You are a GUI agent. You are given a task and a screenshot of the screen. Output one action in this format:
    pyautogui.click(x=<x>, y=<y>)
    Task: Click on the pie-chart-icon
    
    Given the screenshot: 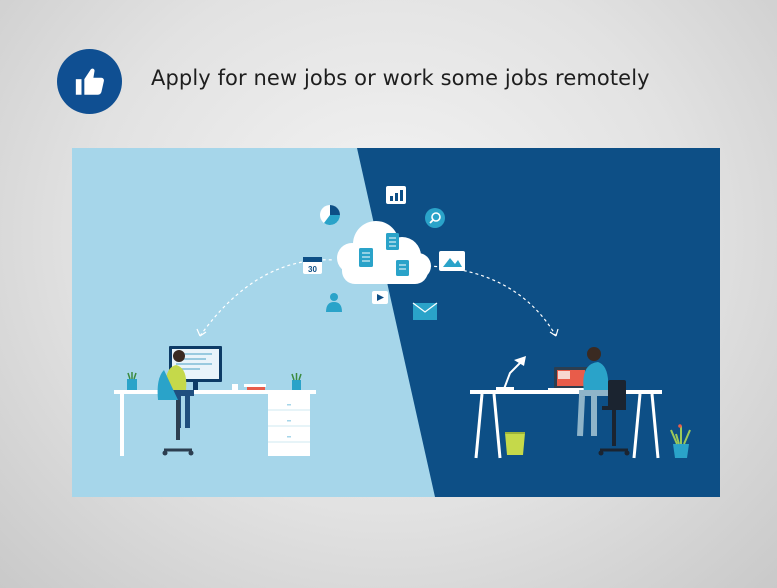 What is the action you would take?
    pyautogui.click(x=330, y=215)
    